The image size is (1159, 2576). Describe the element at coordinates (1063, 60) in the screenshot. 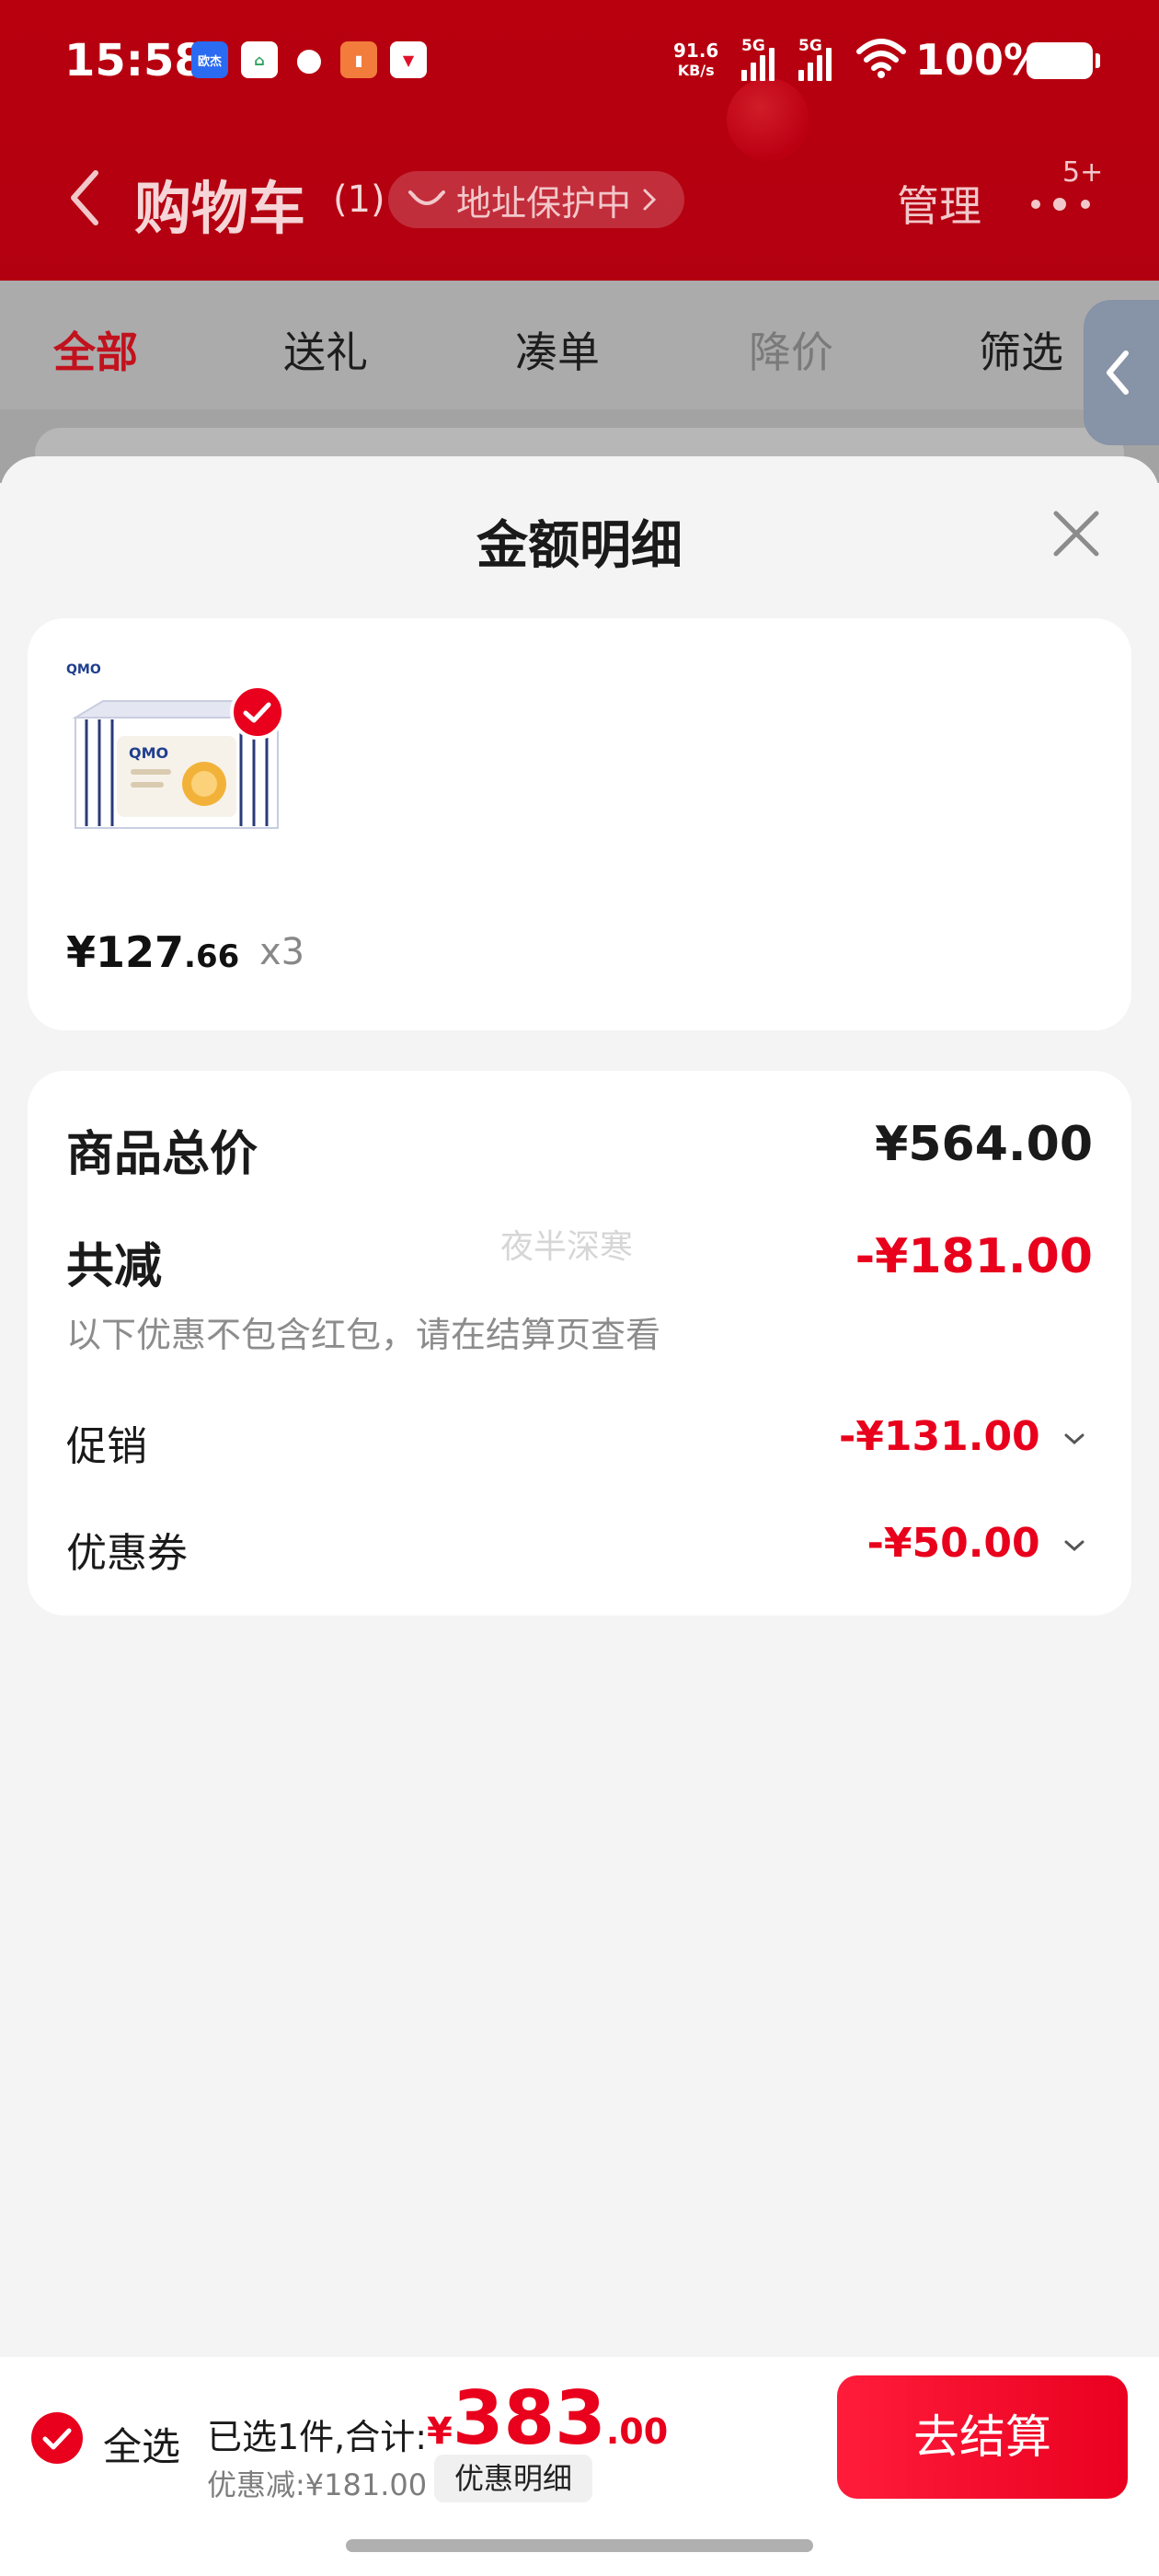

I see `battery-icon` at that location.